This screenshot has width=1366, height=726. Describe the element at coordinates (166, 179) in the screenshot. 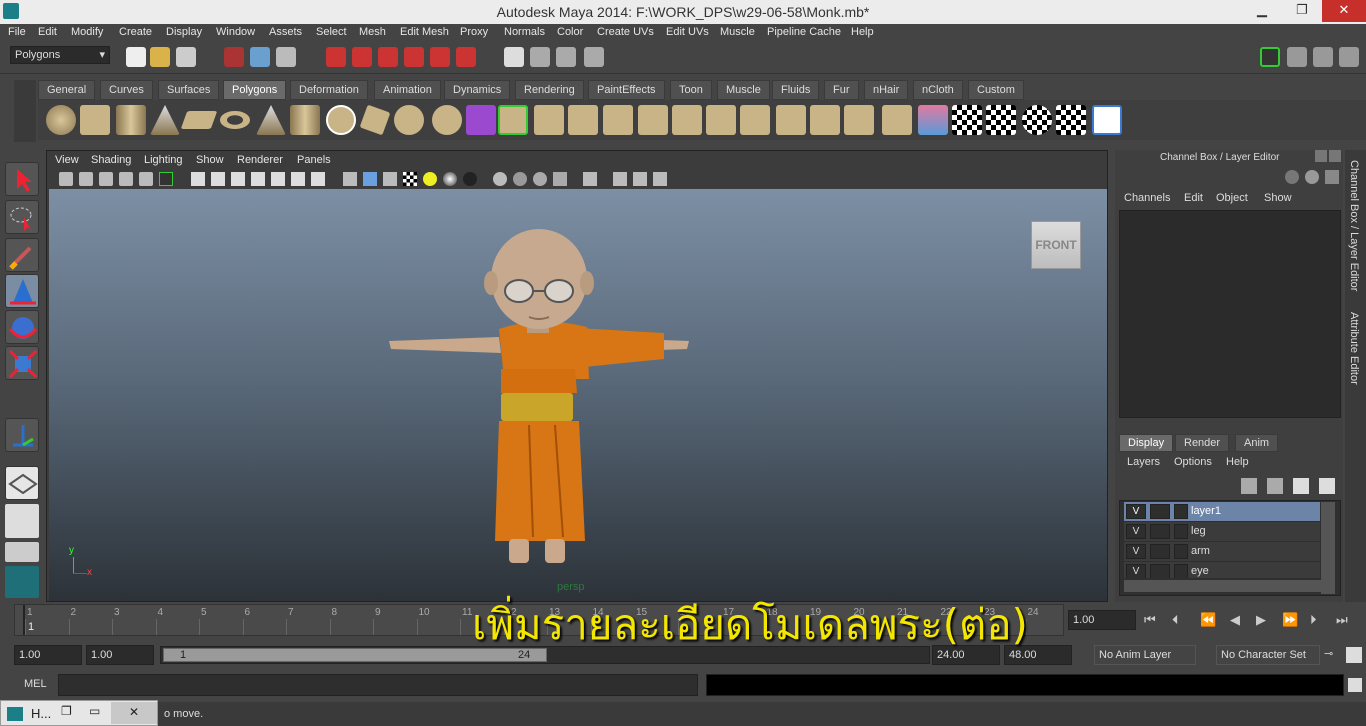

I see `film-gate-icon` at that location.